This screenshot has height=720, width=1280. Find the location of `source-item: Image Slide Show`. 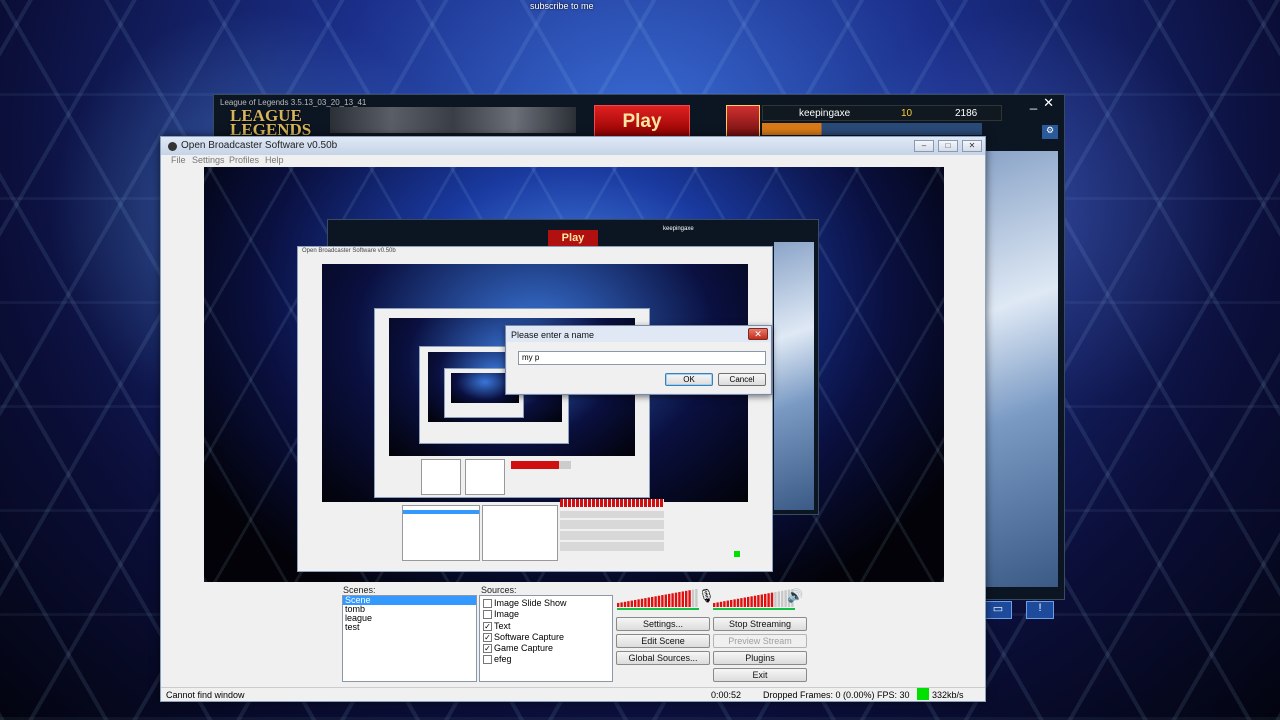

source-item: Image Slide Show is located at coordinates (546, 603).